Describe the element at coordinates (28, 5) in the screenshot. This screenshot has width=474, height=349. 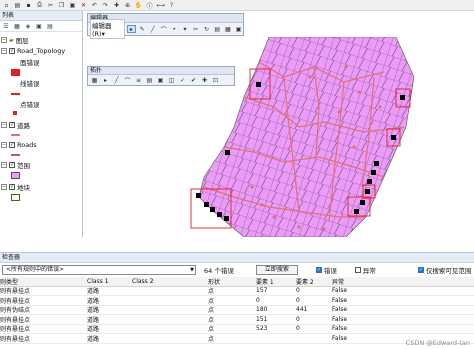
I see `save-icon: ▪` at that location.